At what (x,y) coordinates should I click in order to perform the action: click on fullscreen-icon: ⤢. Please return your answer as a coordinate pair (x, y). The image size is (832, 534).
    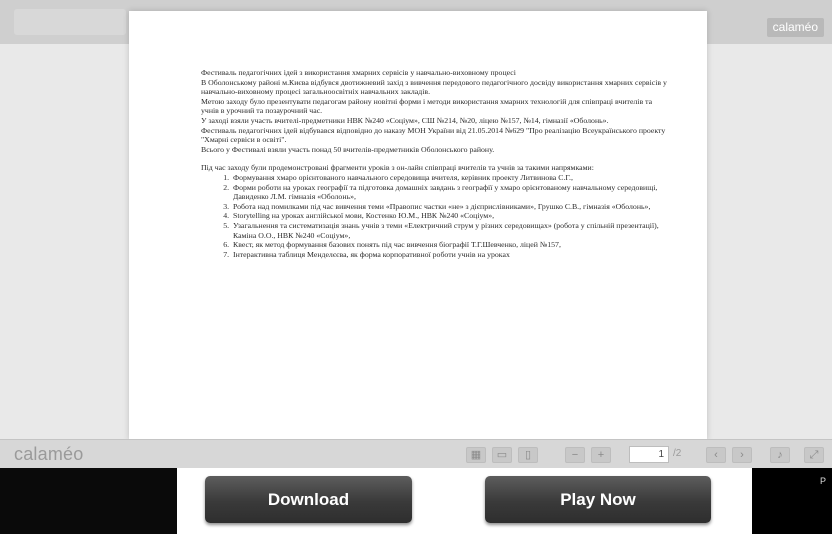
    Looking at the image, I should click on (814, 455).